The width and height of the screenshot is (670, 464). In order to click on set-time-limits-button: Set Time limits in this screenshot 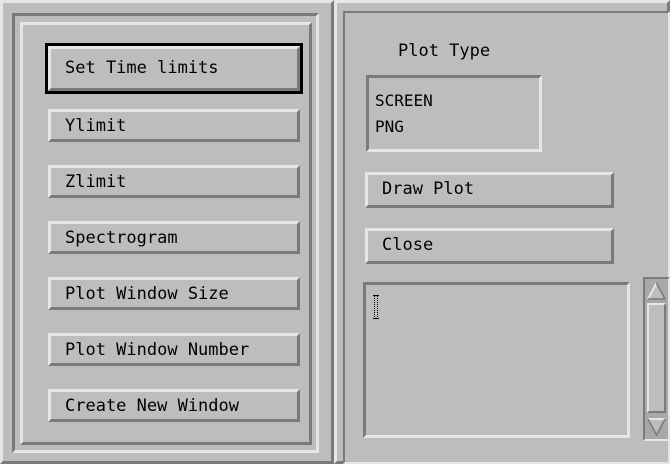, I will do `click(174, 68)`.